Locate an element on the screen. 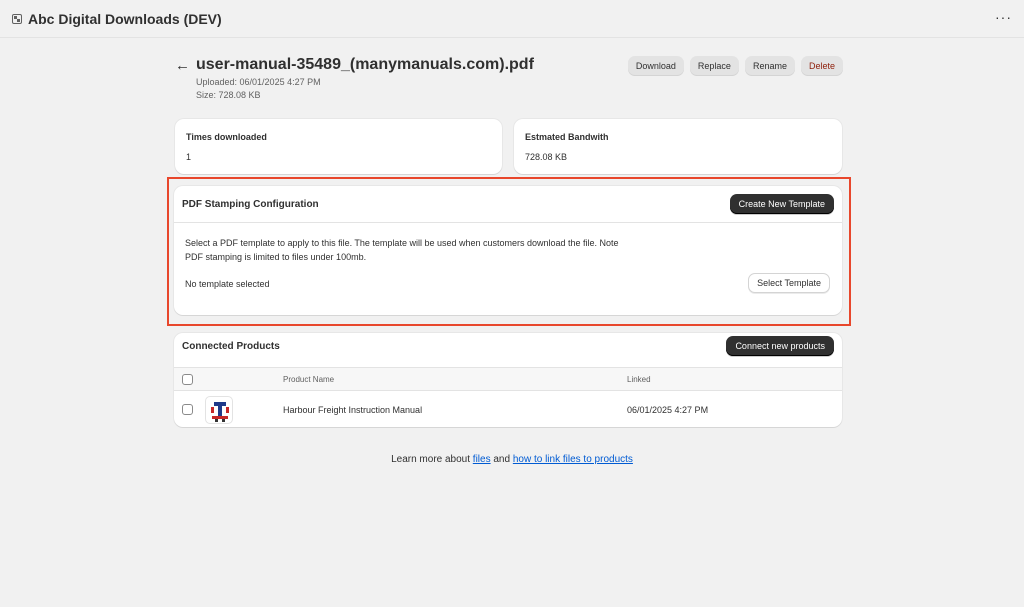 The image size is (1024, 607). column-linked: Linked is located at coordinates (639, 379).